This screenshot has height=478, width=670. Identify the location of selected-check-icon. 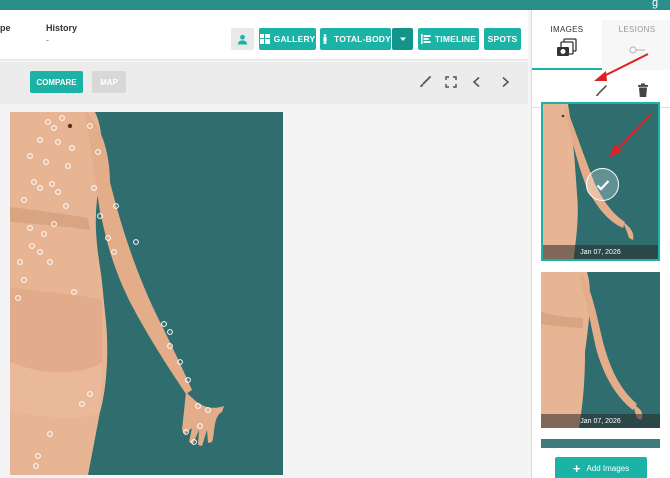
(602, 184).